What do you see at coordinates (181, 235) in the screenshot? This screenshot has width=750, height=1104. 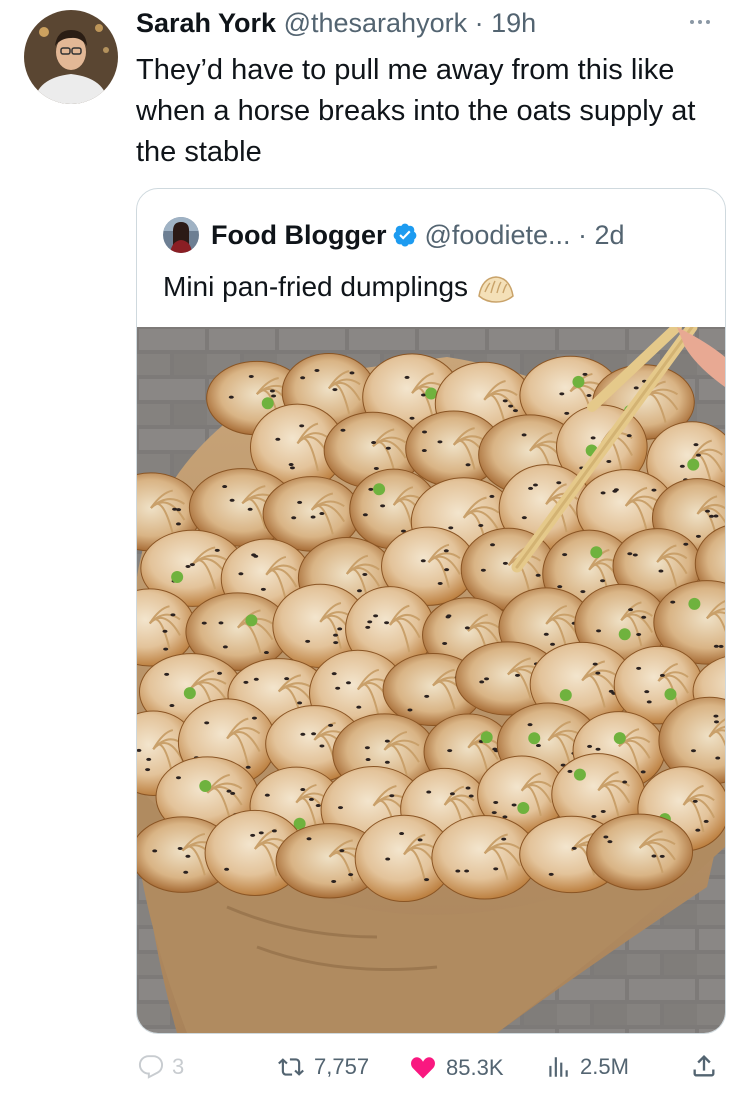 I see `quoted-author-avatar` at bounding box center [181, 235].